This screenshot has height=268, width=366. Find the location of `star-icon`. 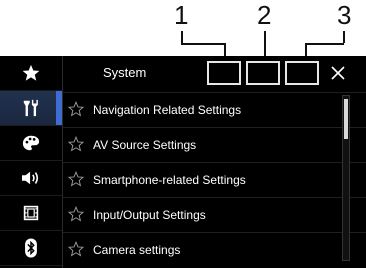

star-icon is located at coordinates (31, 72).